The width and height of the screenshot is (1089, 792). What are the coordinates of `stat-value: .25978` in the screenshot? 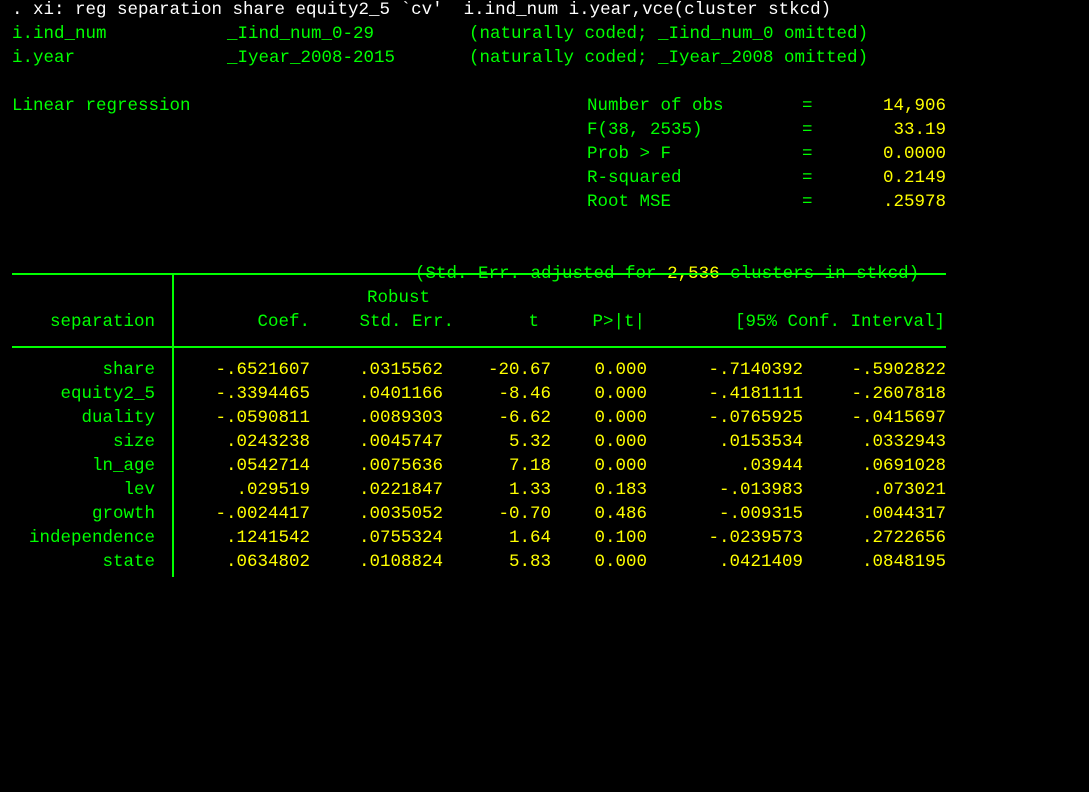 It's located at (914, 202).